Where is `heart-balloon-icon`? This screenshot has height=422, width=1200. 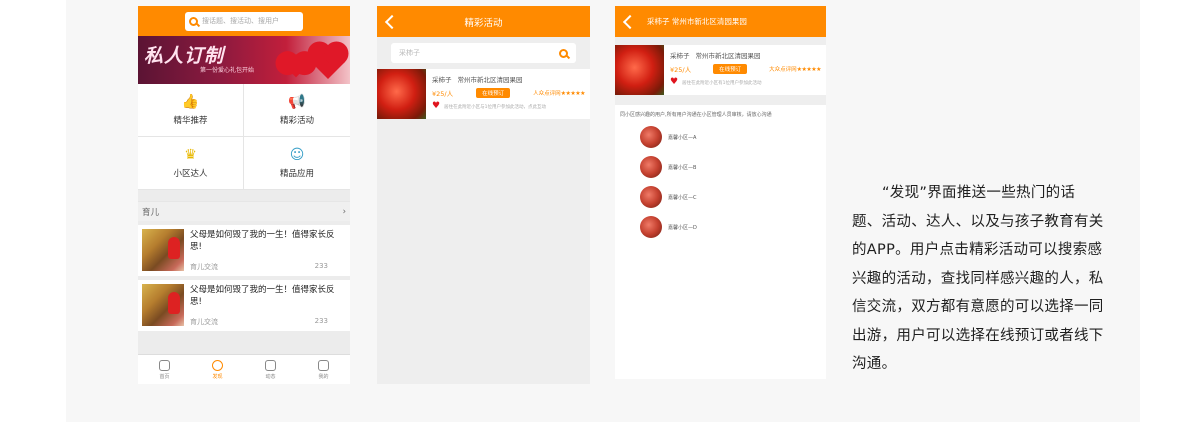
heart-balloon-icon is located at coordinates (296, 66).